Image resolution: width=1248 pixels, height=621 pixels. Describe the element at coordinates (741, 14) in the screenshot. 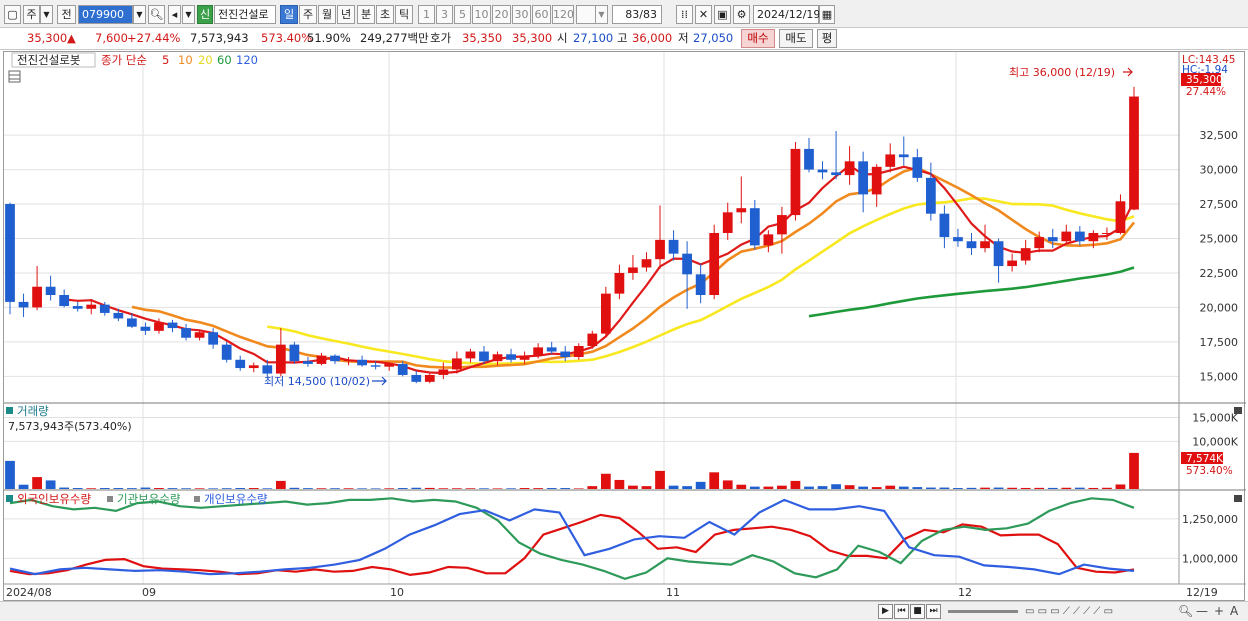

I see `gear-icon: ⚙` at that location.